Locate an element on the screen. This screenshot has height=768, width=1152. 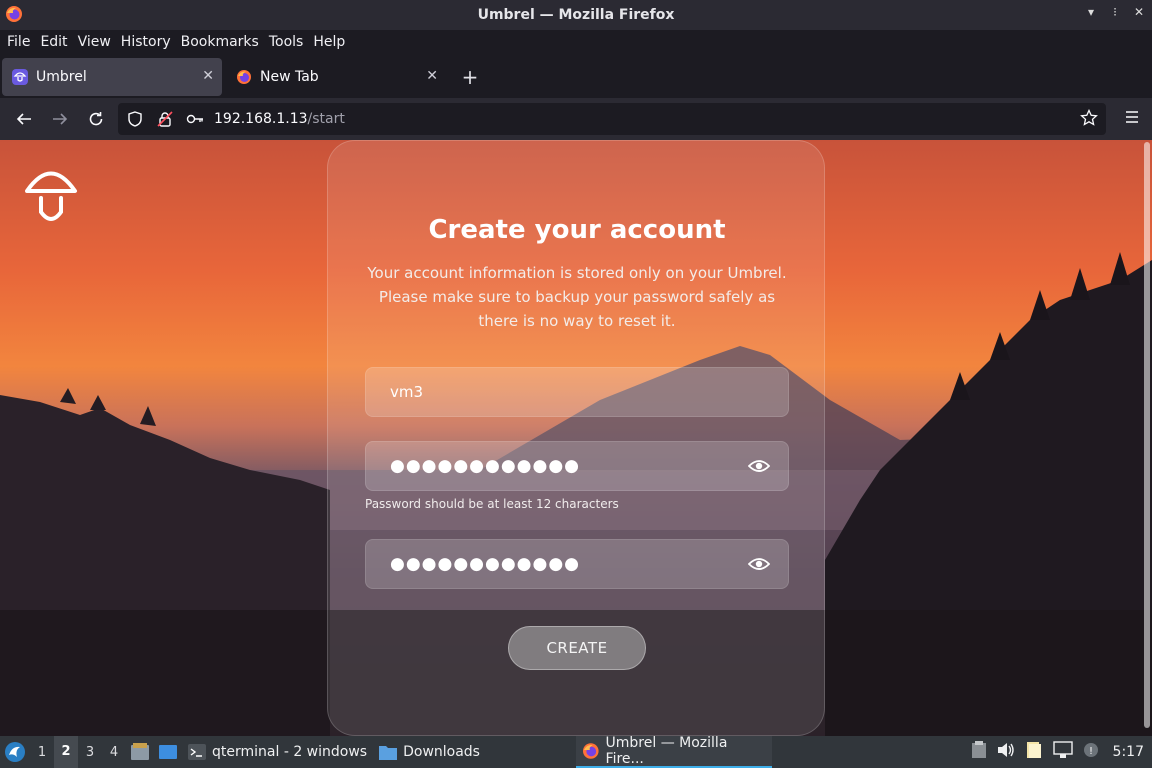
tab-strip: Umbrel ✕ New Tab ✕ + is located at coordinates (576, 77).